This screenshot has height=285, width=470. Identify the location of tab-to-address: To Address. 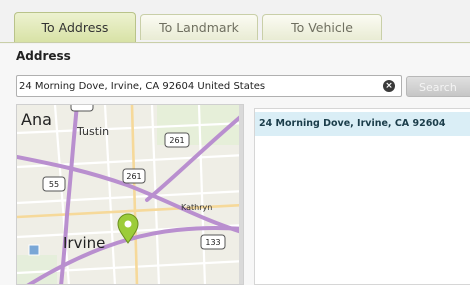
(75, 27).